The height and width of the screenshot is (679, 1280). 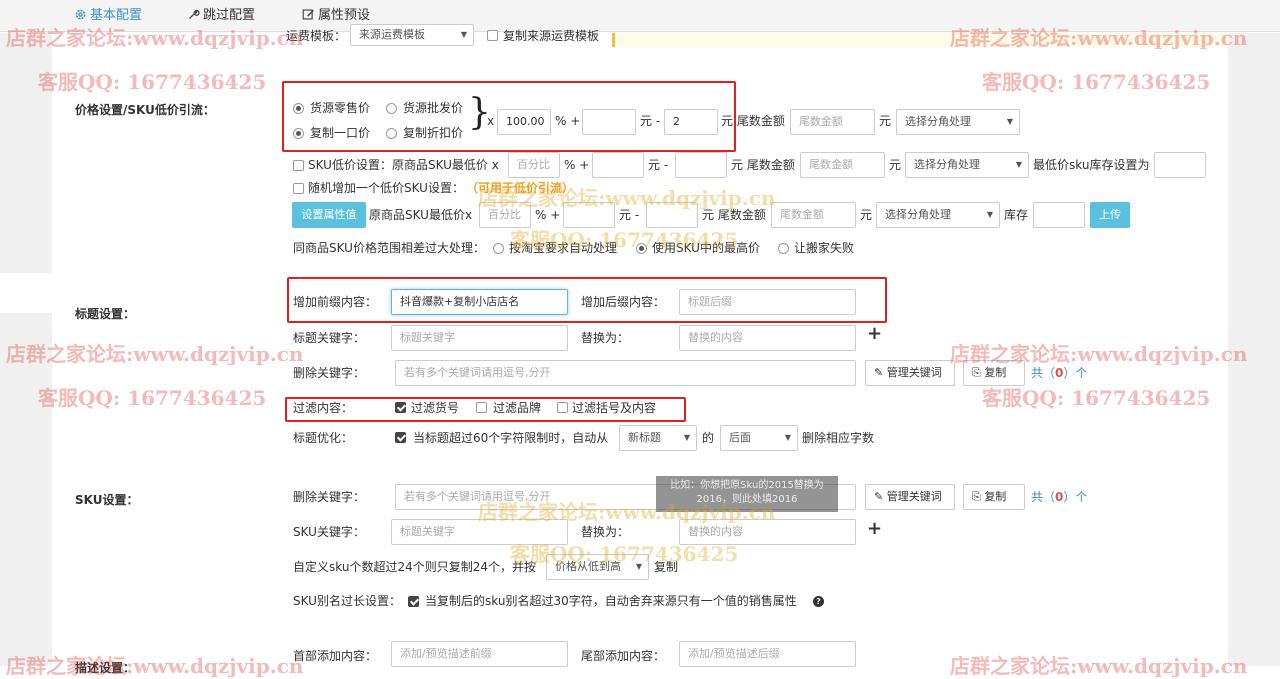 I want to click on sku-delete-label: 删除关键字：, so click(x=329, y=497).